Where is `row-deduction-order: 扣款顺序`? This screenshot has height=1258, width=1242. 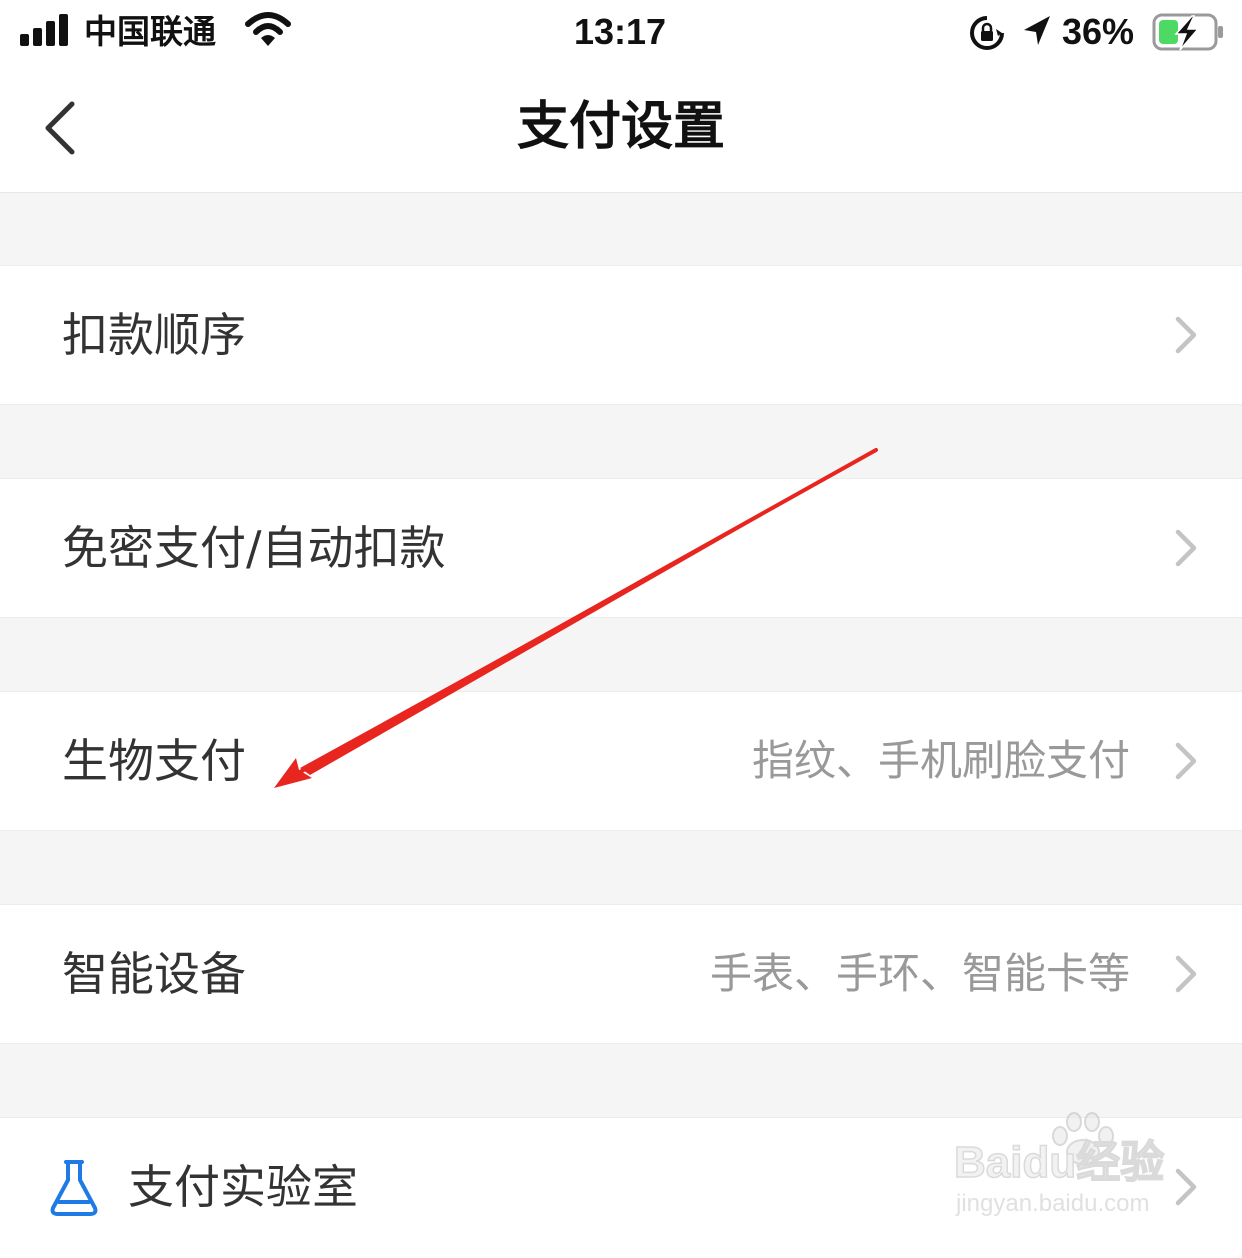 row-deduction-order: 扣款顺序 is located at coordinates (621, 335).